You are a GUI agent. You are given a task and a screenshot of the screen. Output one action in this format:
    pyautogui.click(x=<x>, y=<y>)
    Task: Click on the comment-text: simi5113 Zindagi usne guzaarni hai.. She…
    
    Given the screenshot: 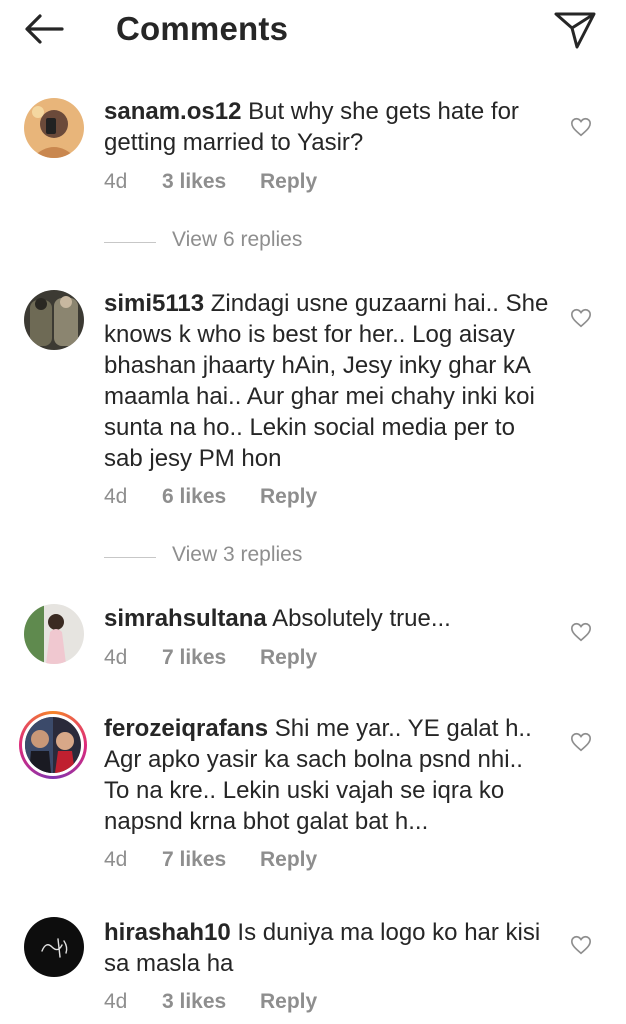 What is the action you would take?
    pyautogui.click(x=329, y=381)
    